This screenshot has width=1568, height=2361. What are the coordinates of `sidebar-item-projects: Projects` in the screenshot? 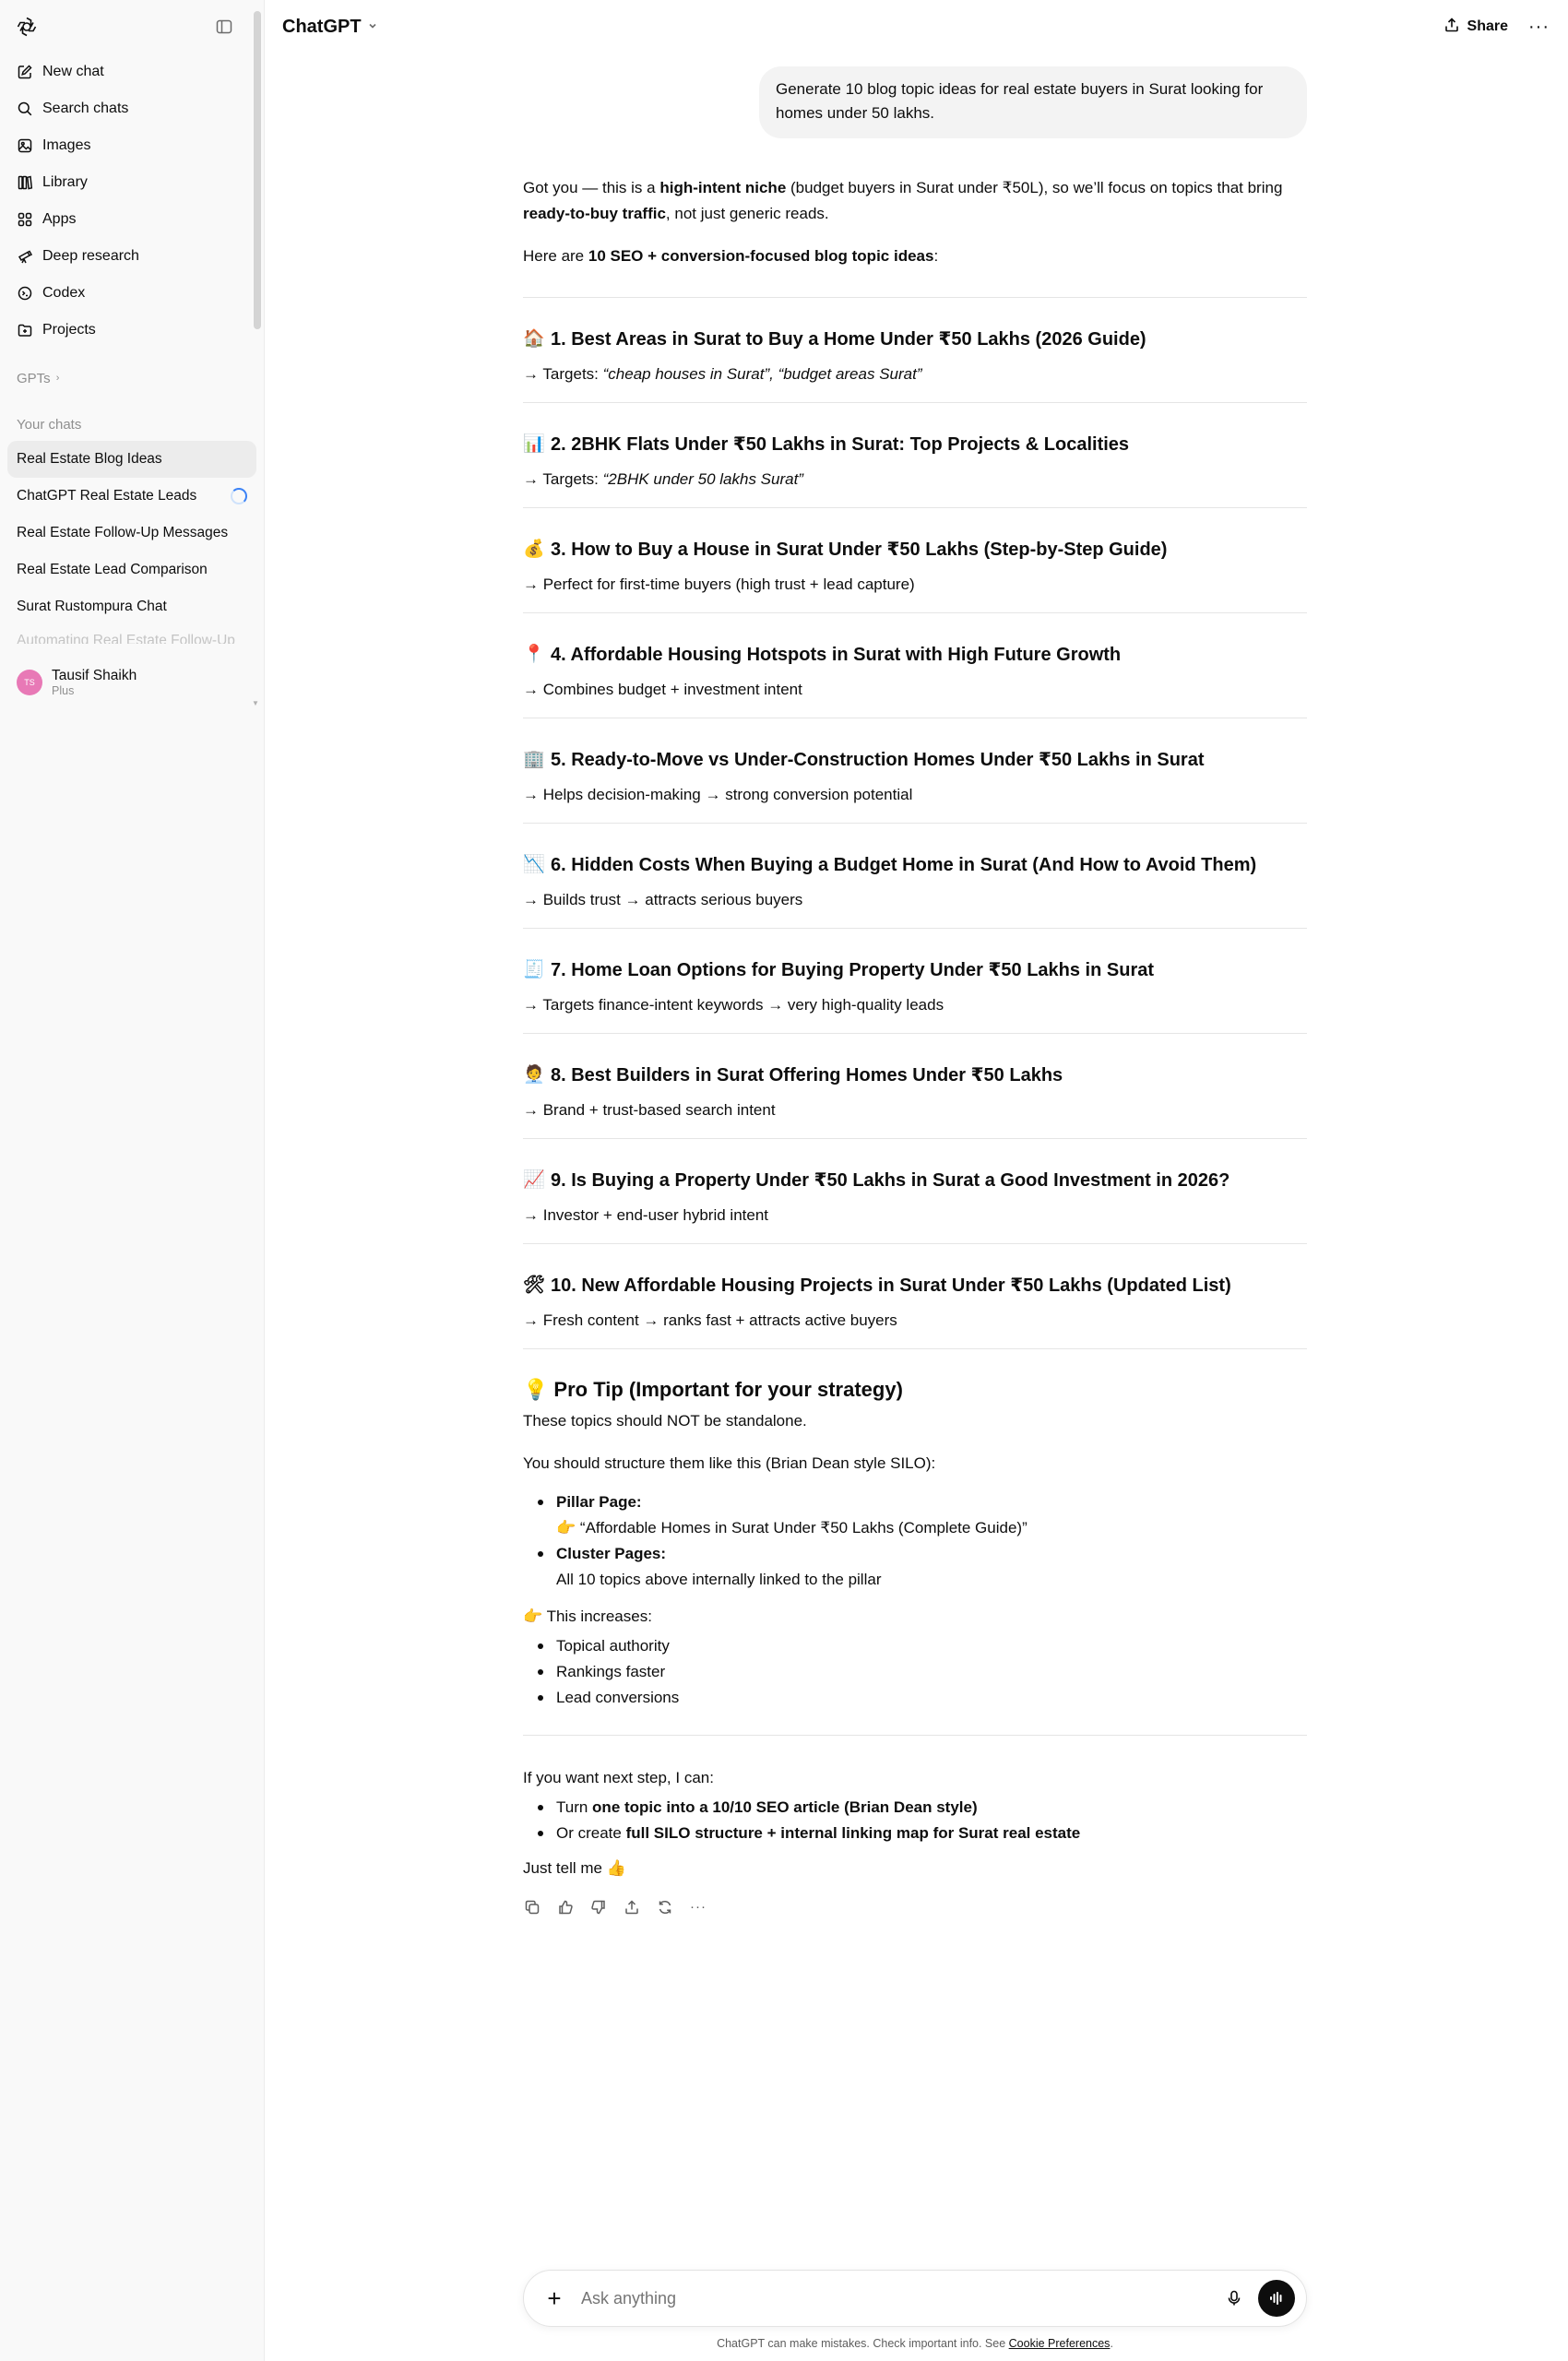 It's located at (131, 330).